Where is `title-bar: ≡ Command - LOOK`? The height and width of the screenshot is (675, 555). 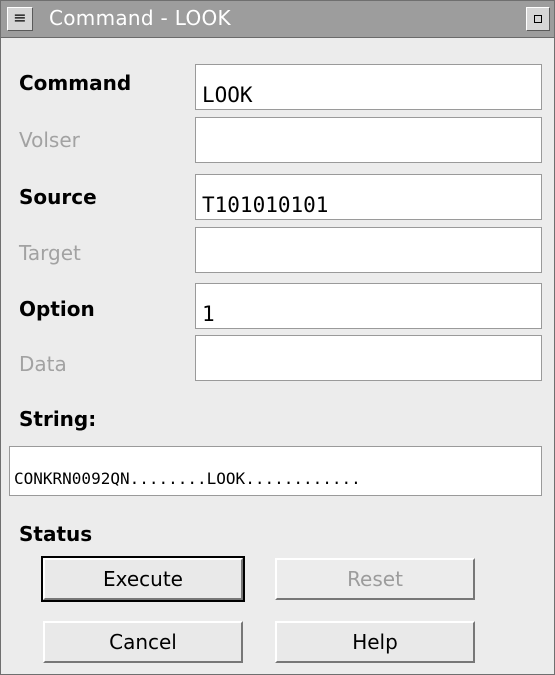
title-bar: ≡ Command - LOOK is located at coordinates (277, 19).